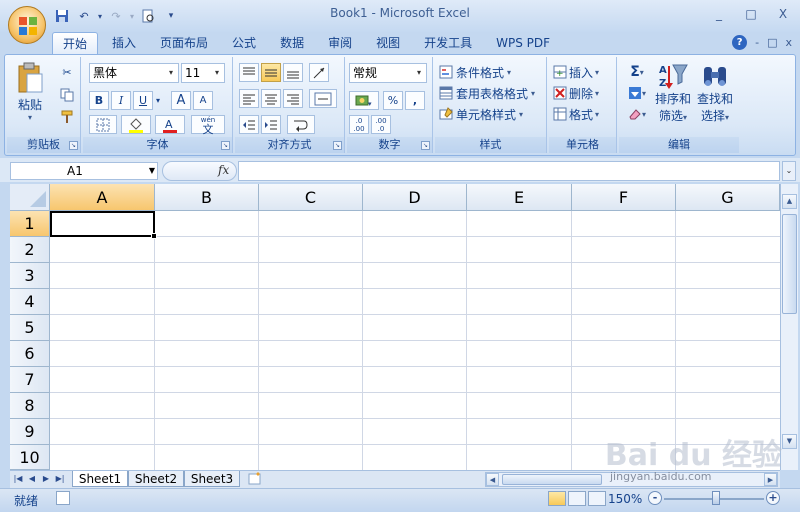  What do you see at coordinates (415, 100) in the screenshot?
I see `comma-button: ,` at bounding box center [415, 100].